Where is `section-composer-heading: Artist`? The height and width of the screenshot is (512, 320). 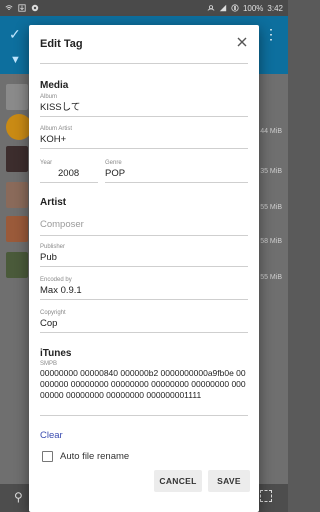 section-composer-heading: Artist is located at coordinates (53, 202).